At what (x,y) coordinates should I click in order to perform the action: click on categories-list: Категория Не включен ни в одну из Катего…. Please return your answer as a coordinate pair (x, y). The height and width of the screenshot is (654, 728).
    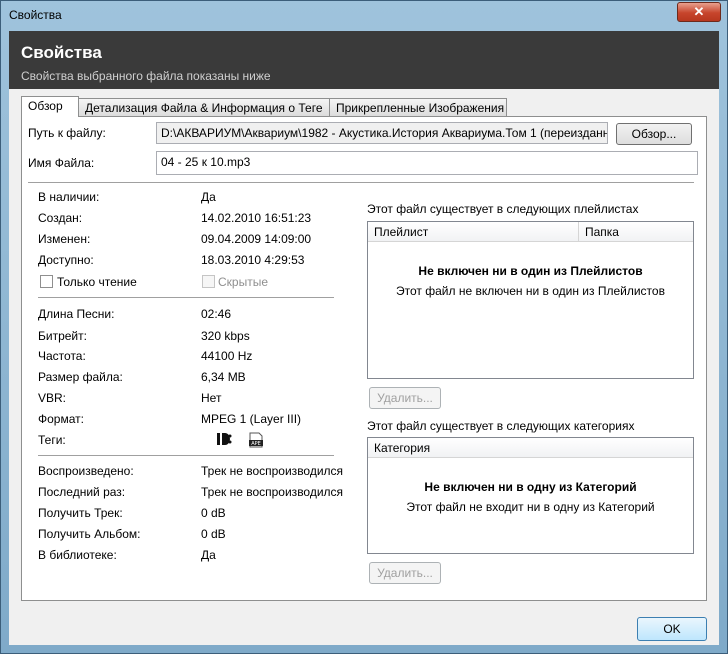
    Looking at the image, I should click on (530, 495).